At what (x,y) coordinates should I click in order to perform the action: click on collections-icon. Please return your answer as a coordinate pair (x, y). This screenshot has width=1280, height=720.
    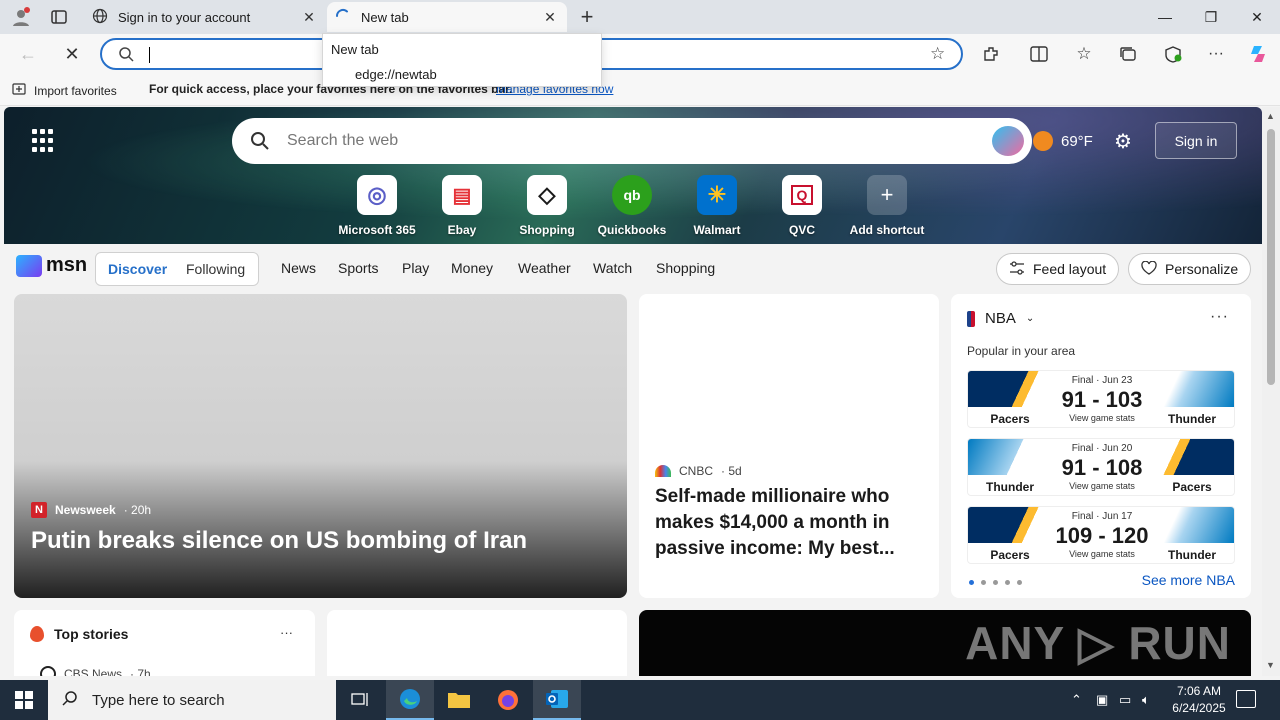
    Looking at the image, I should click on (1128, 54).